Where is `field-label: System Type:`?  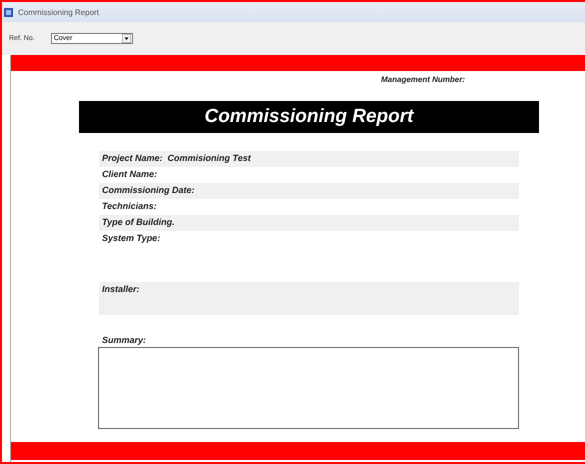 field-label: System Type: is located at coordinates (131, 238).